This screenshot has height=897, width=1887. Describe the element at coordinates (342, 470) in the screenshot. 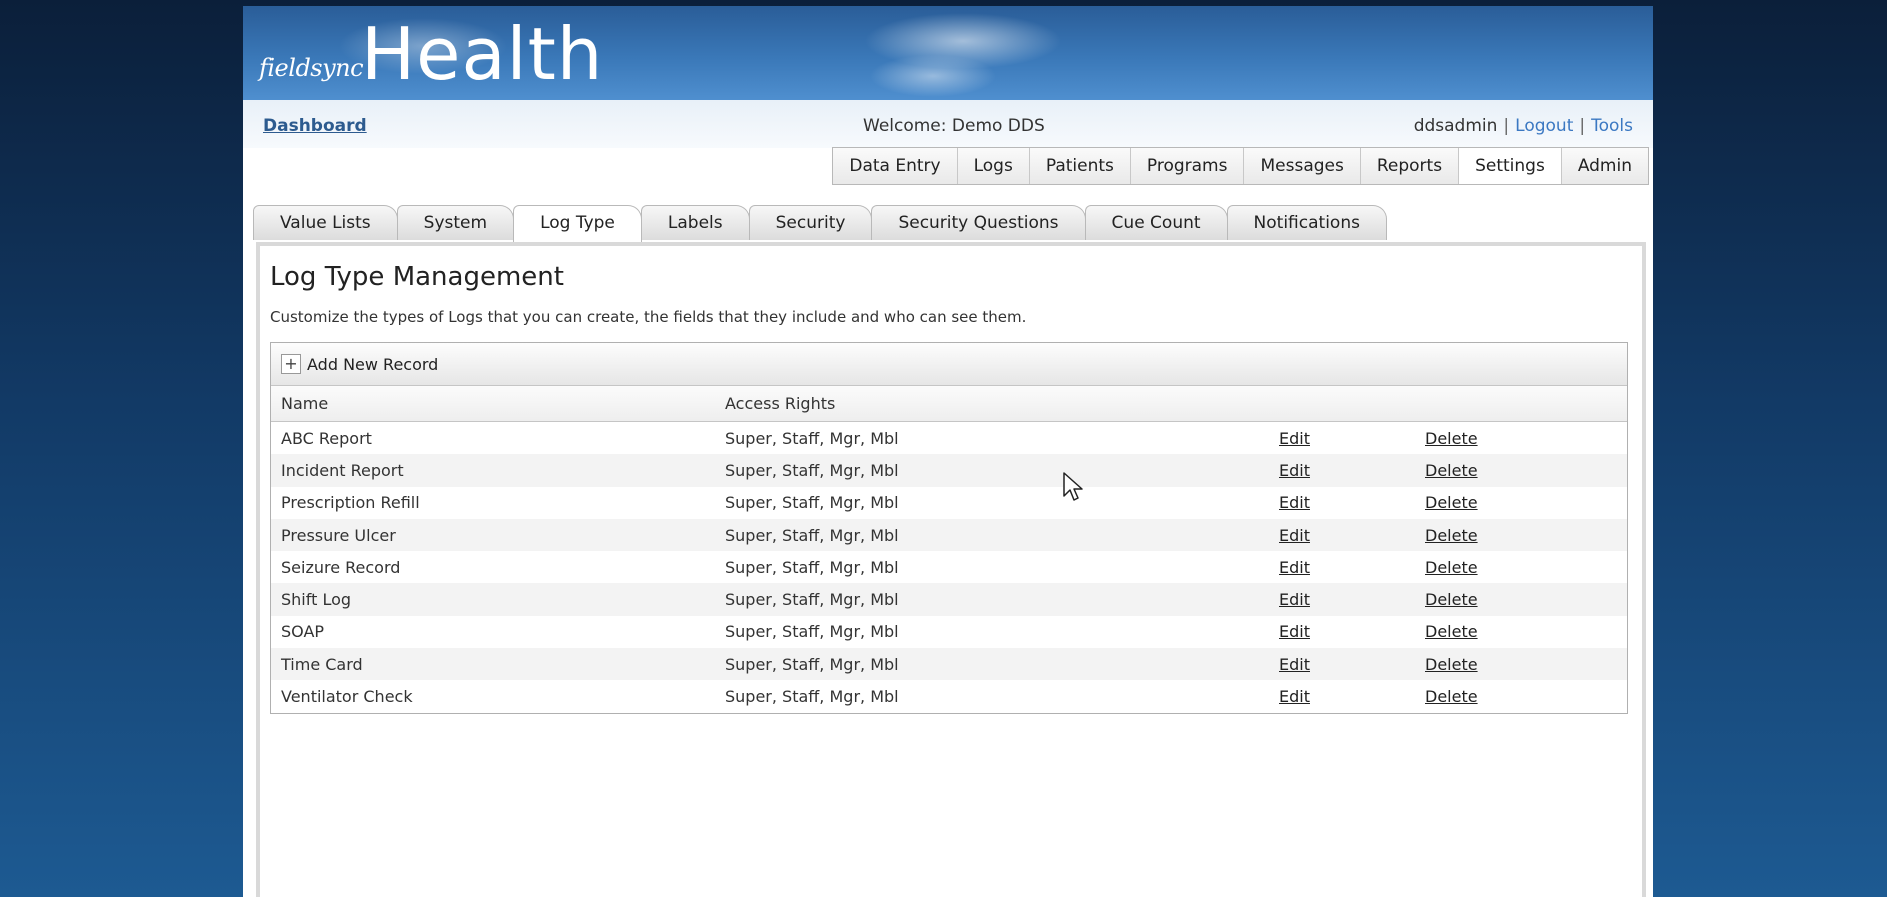

I see `row-name: Incident Report` at that location.